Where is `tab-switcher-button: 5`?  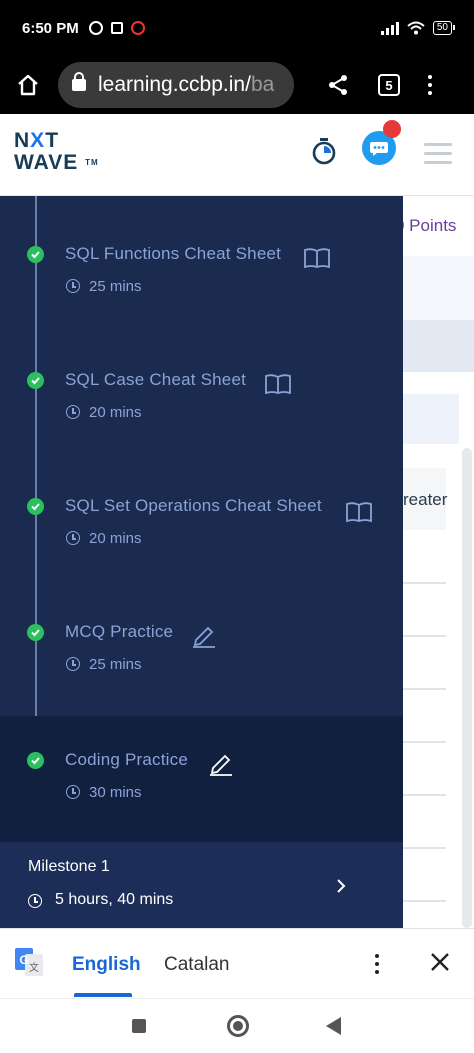
tab-switcher-button: 5 is located at coordinates (389, 85).